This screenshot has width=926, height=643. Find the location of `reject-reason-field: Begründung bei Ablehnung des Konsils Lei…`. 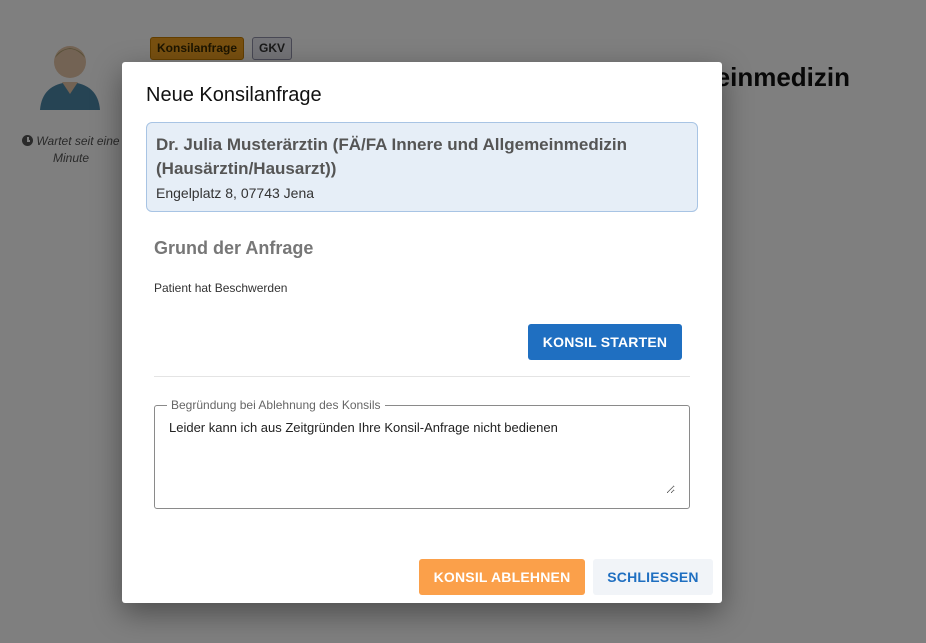

reject-reason-field: Begründung bei Ablehnung des Konsils Lei… is located at coordinates (422, 453).